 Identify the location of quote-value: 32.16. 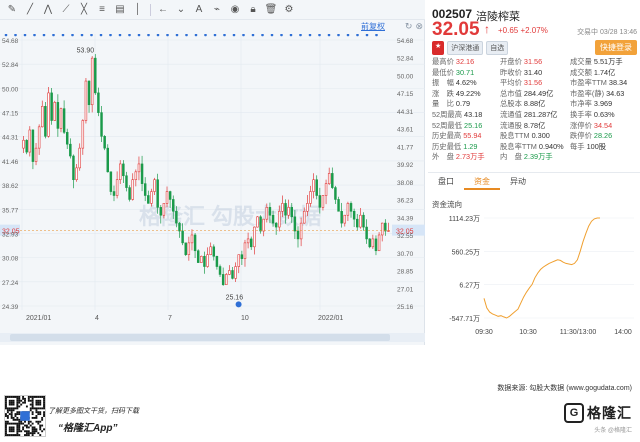
(465, 61).